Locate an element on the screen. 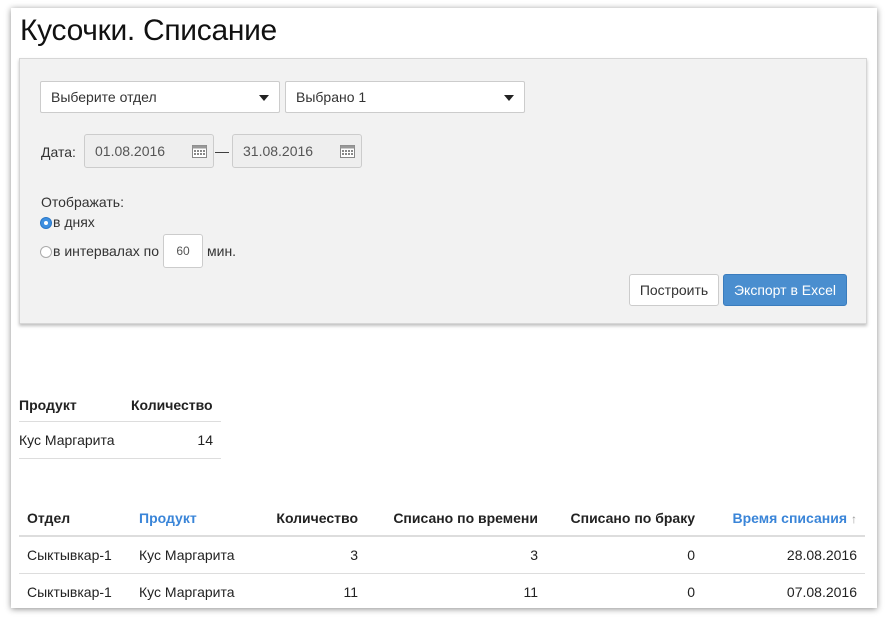 Image resolution: width=894 pixels, height=626 pixels. date-to-value: 31.08.2016 is located at coordinates (278, 151).